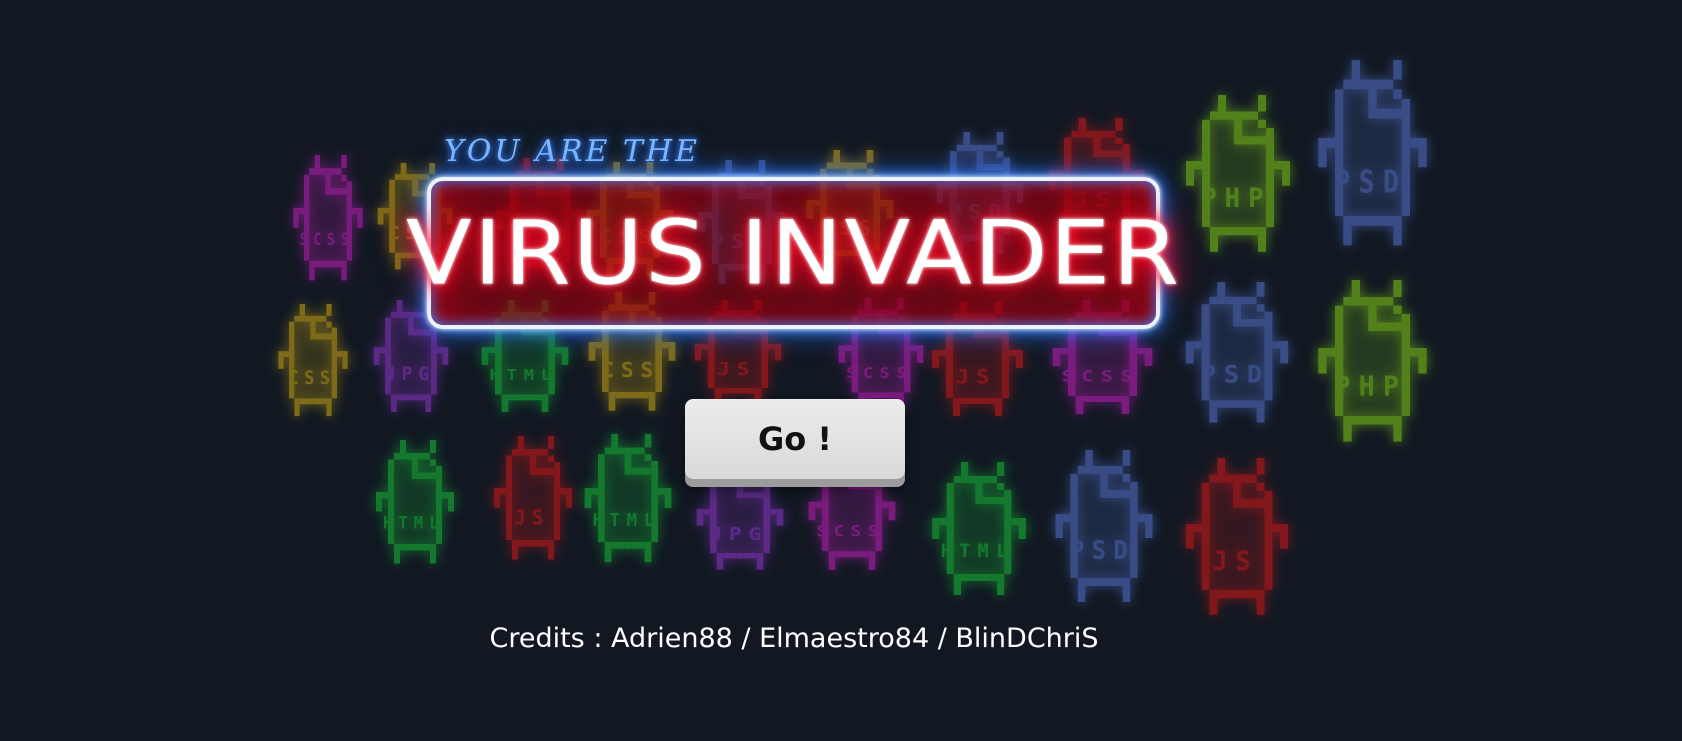 The width and height of the screenshot is (1682, 741). Describe the element at coordinates (572, 151) in the screenshot. I see `subtitle: YOU ARE THE` at that location.